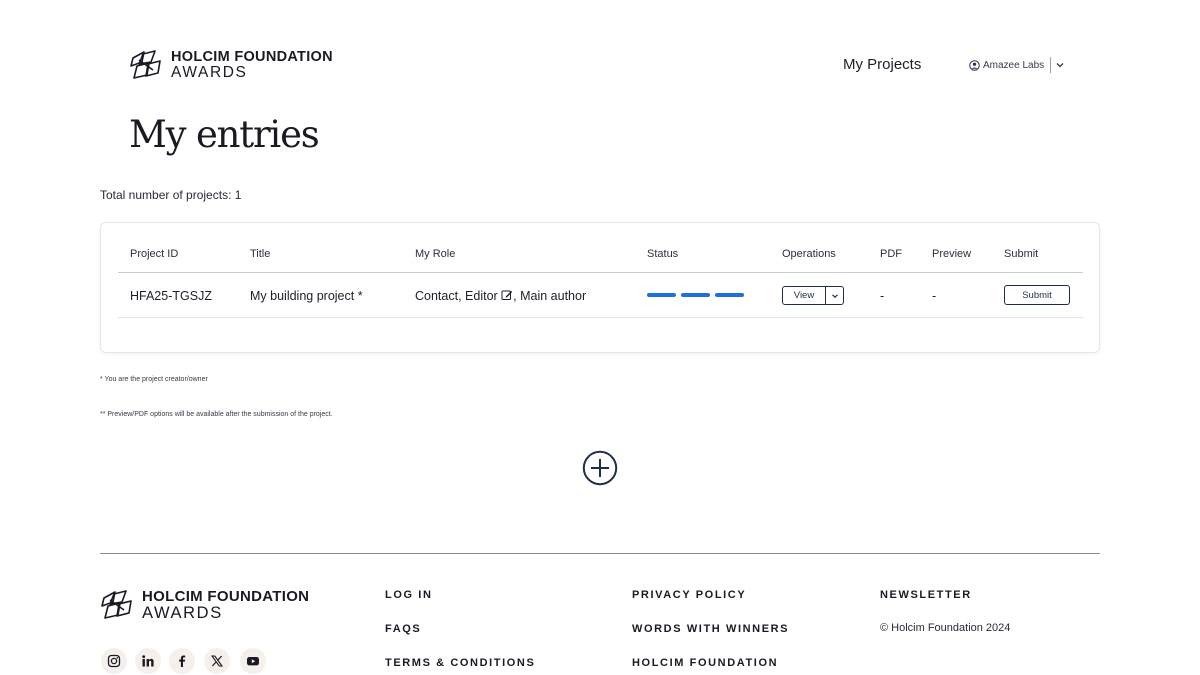 The image size is (1200, 675). I want to click on logo-line1: HOLCIM FOUNDATION, so click(252, 56).